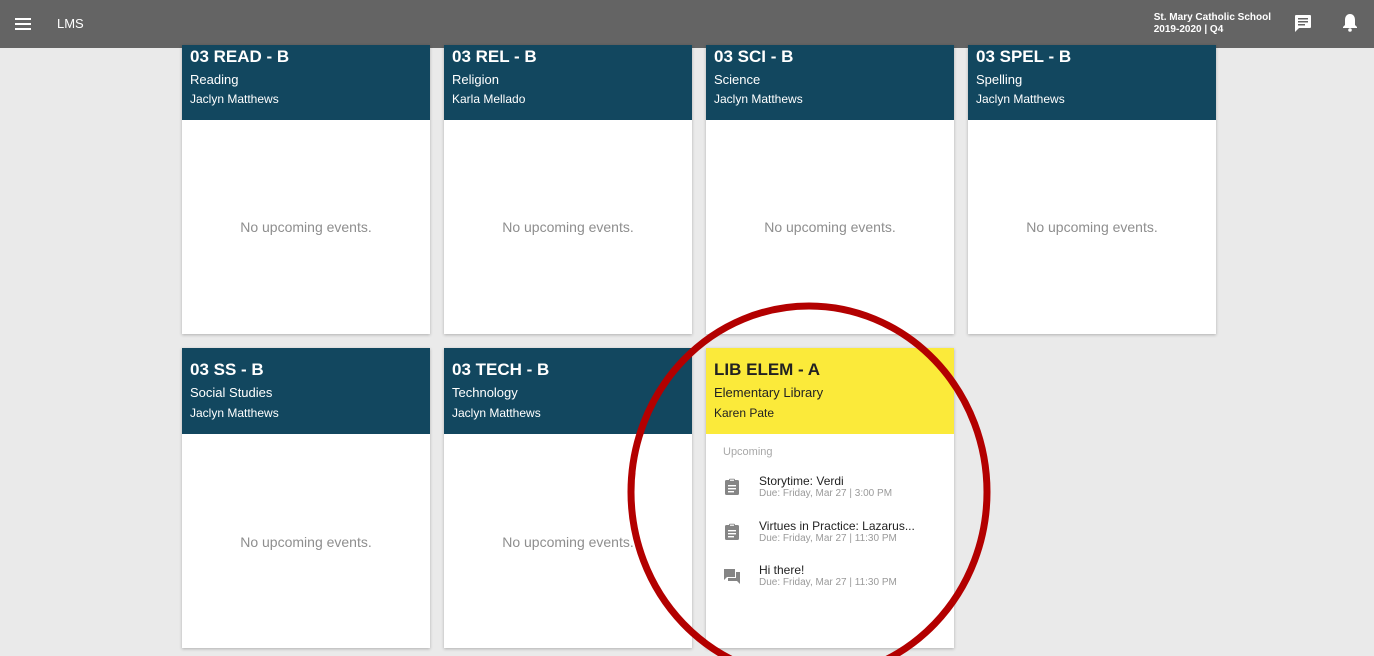  Describe the element at coordinates (826, 493) in the screenshot. I see `event-due: Due: Friday, Mar 27 | 3:00 PM` at that location.